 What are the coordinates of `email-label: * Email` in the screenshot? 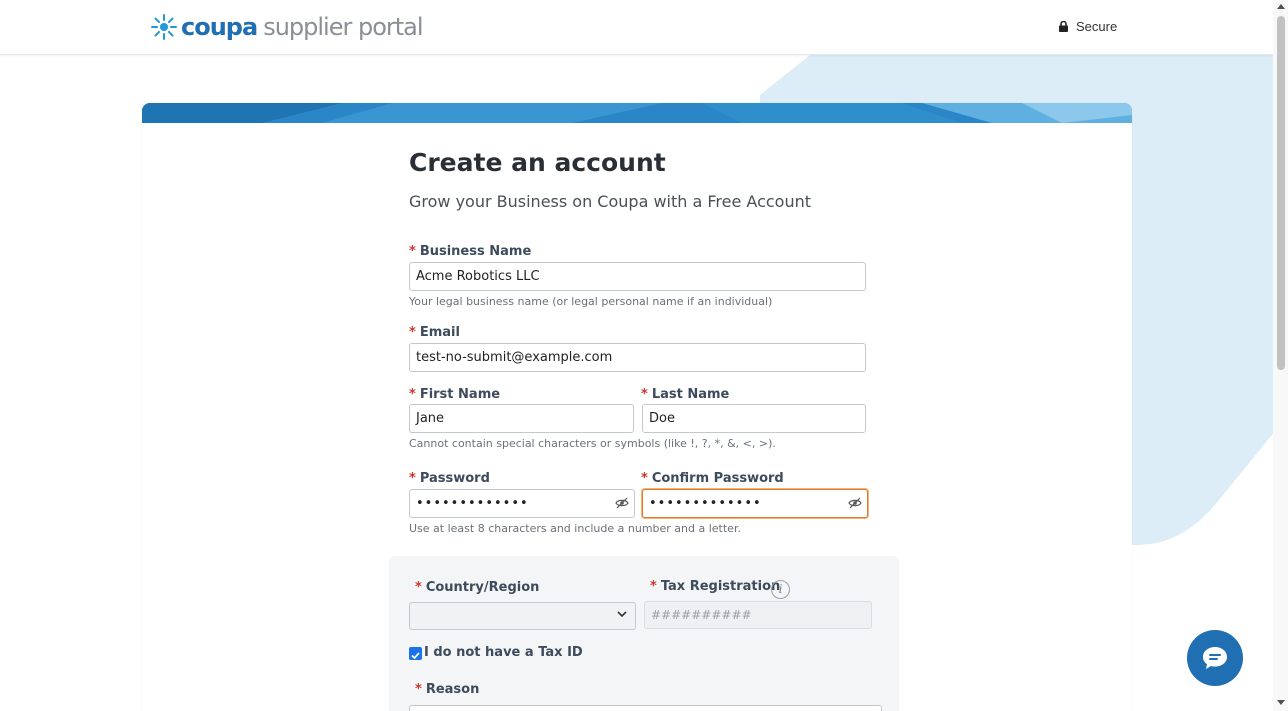 It's located at (434, 332).